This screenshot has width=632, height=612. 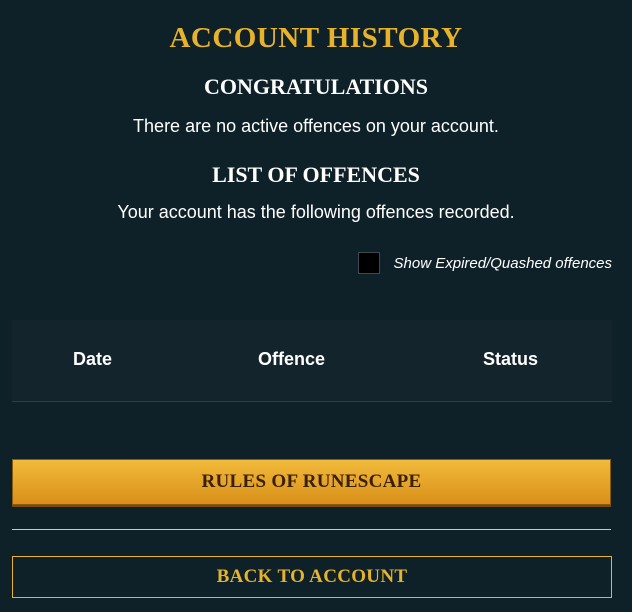 What do you see at coordinates (316, 86) in the screenshot?
I see `congratulations-heading: CONGRATULATIONS` at bounding box center [316, 86].